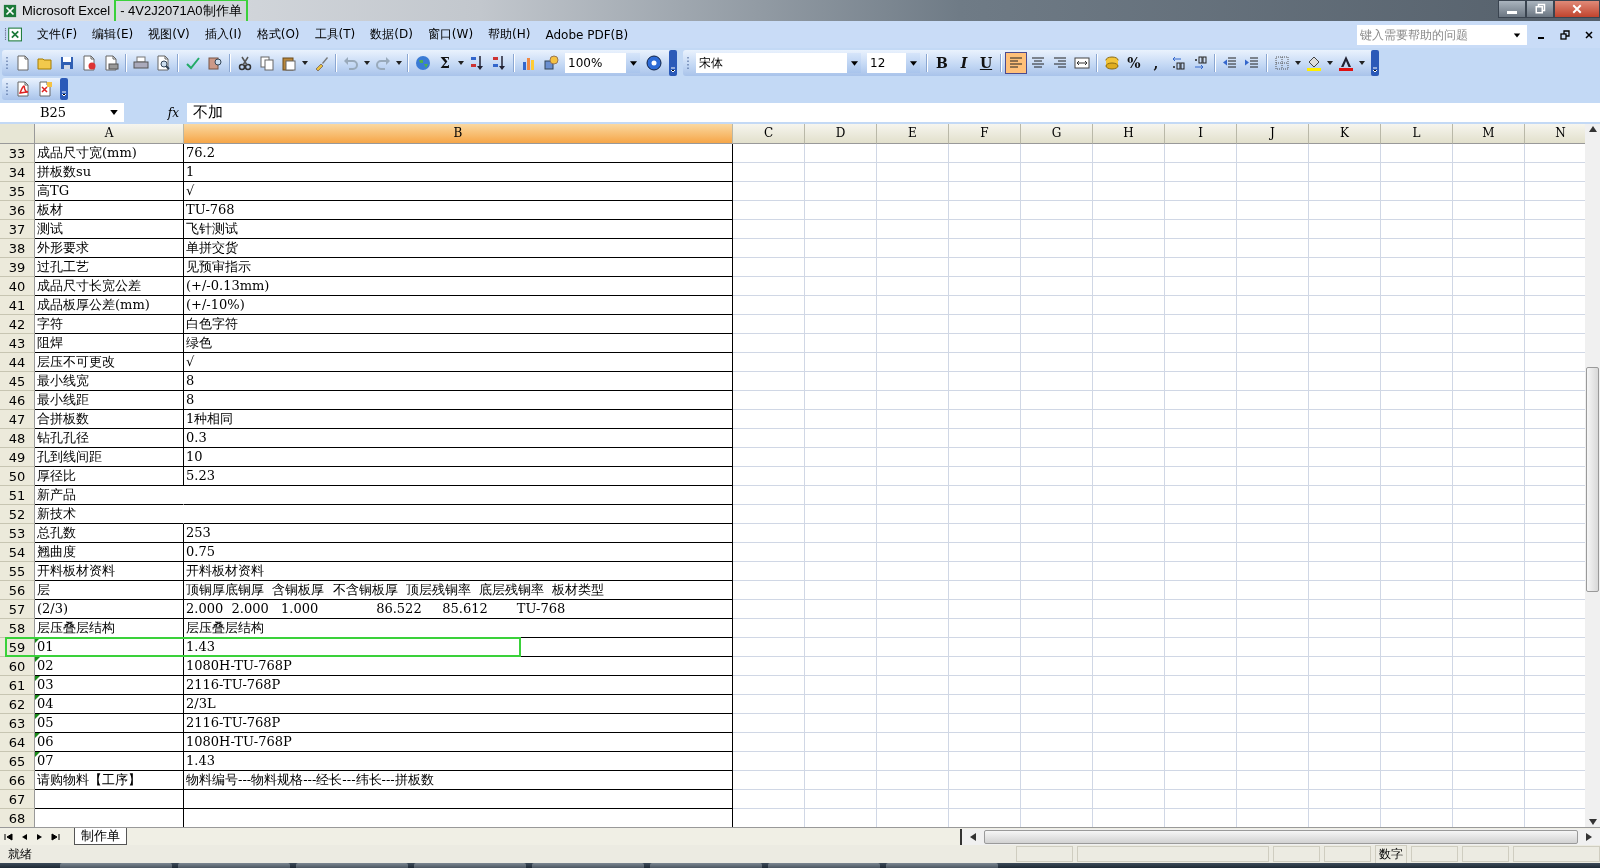 Image resolution: width=1600 pixels, height=868 pixels. What do you see at coordinates (109, 134) in the screenshot?
I see `column-header: A` at bounding box center [109, 134].